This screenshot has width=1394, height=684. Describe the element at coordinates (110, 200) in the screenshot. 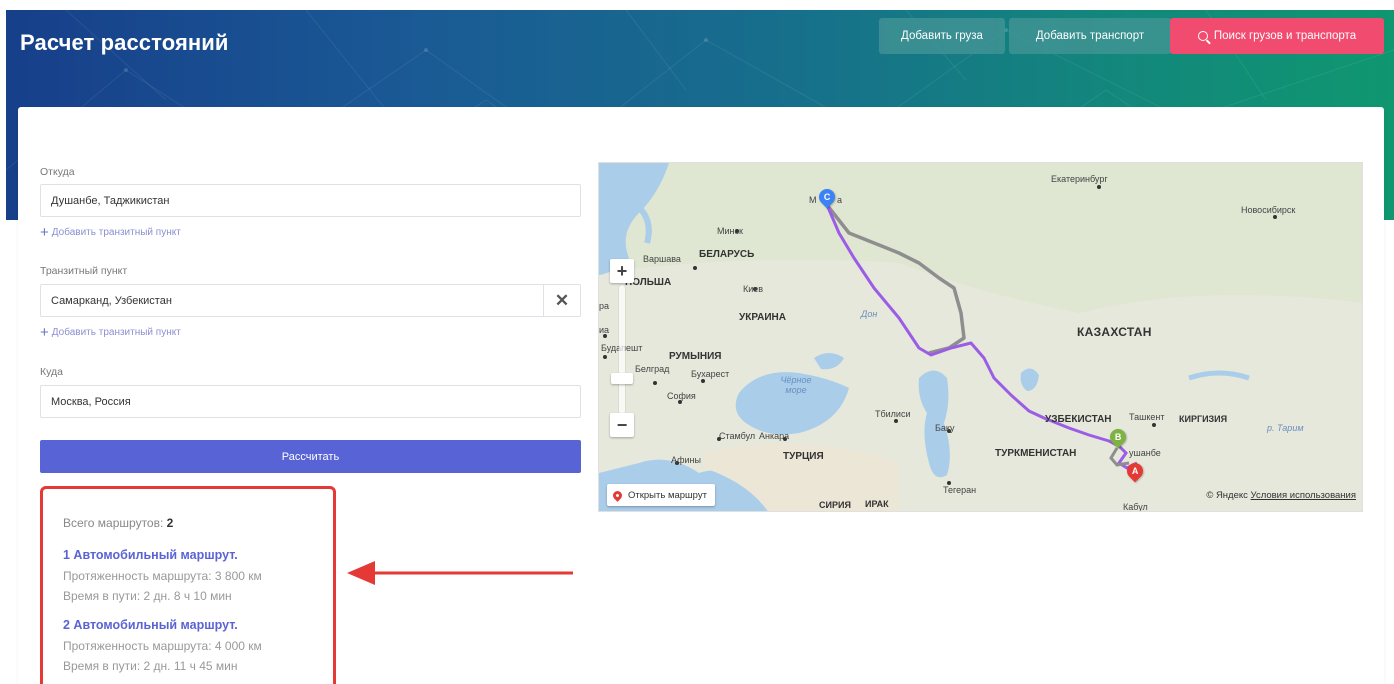

I see `from-value: Душанбе, Таджикистан` at that location.